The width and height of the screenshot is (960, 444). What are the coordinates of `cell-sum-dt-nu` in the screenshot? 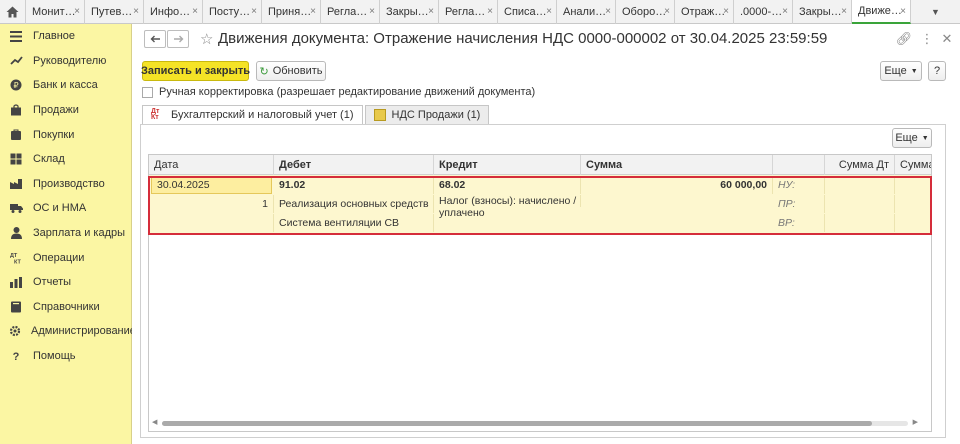 It's located at (860, 185).